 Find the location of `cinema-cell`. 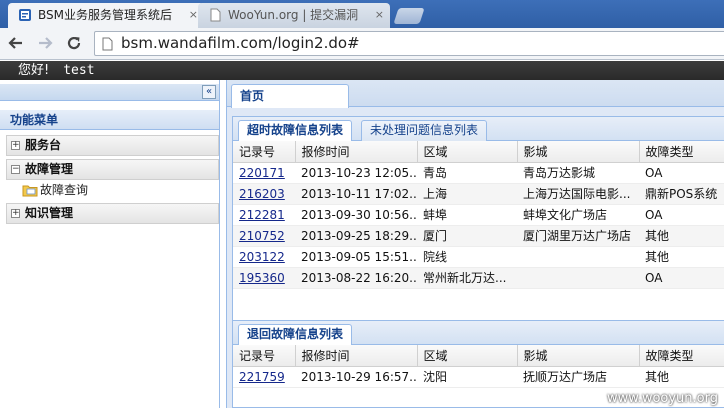

cinema-cell is located at coordinates (578, 278).